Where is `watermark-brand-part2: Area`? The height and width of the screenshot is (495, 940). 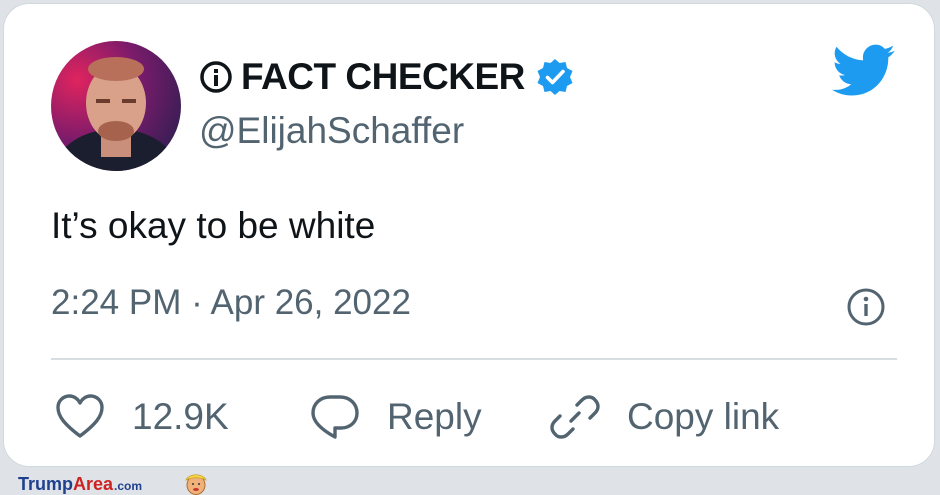 watermark-brand-part2: Area is located at coordinates (93, 484).